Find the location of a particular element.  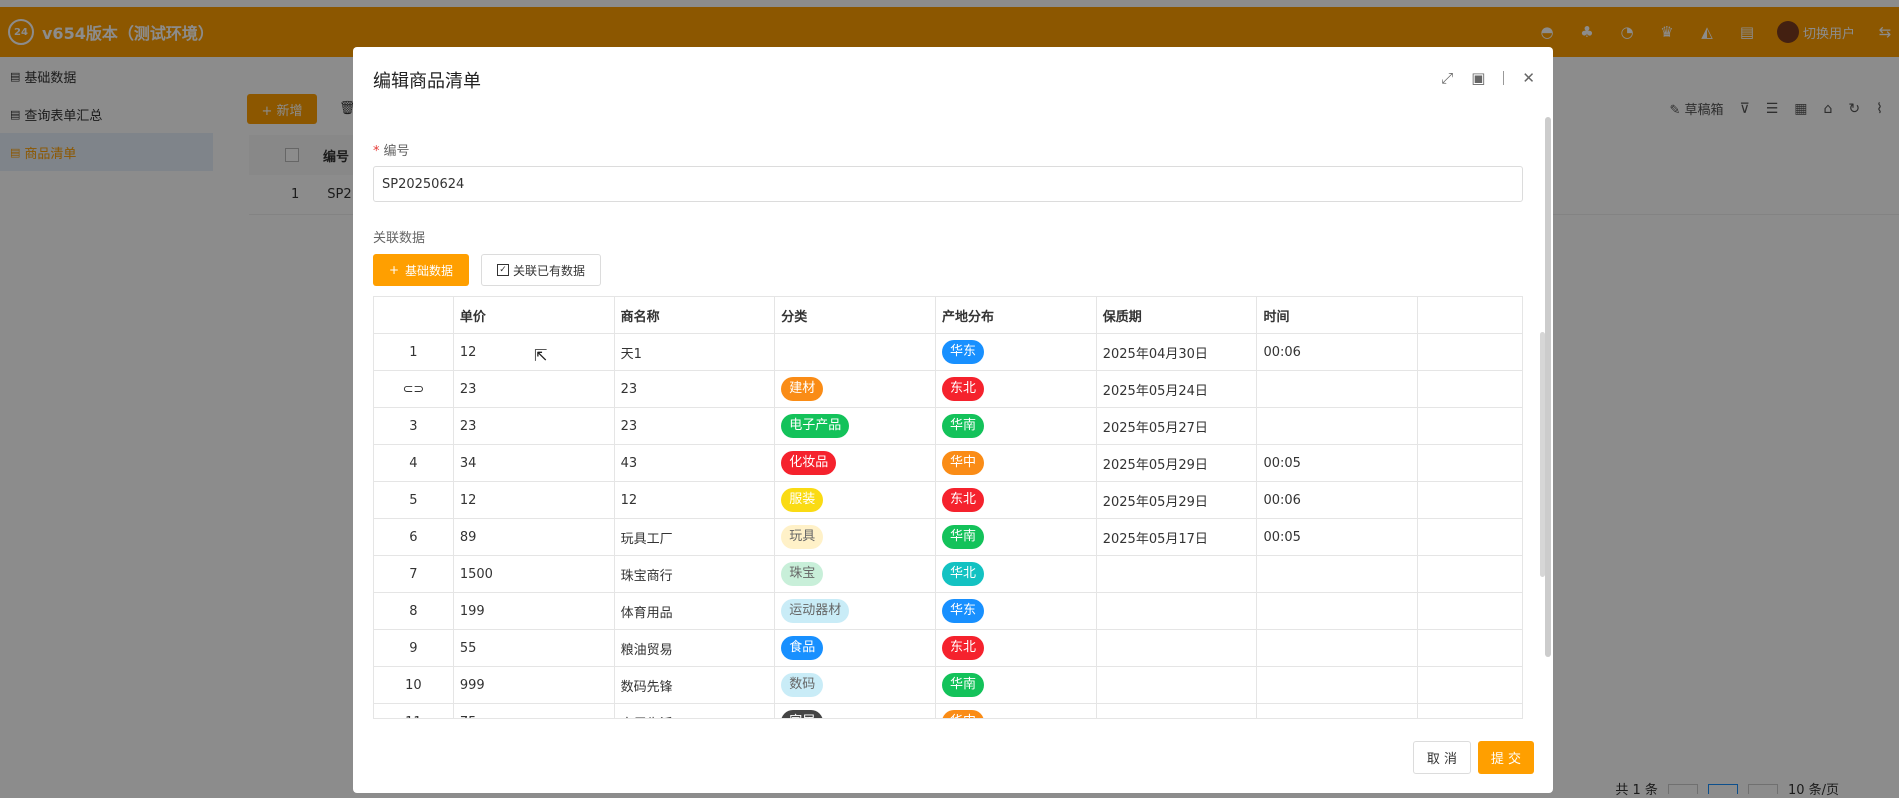

name-cell: 玩具工厂 is located at coordinates (695, 537).